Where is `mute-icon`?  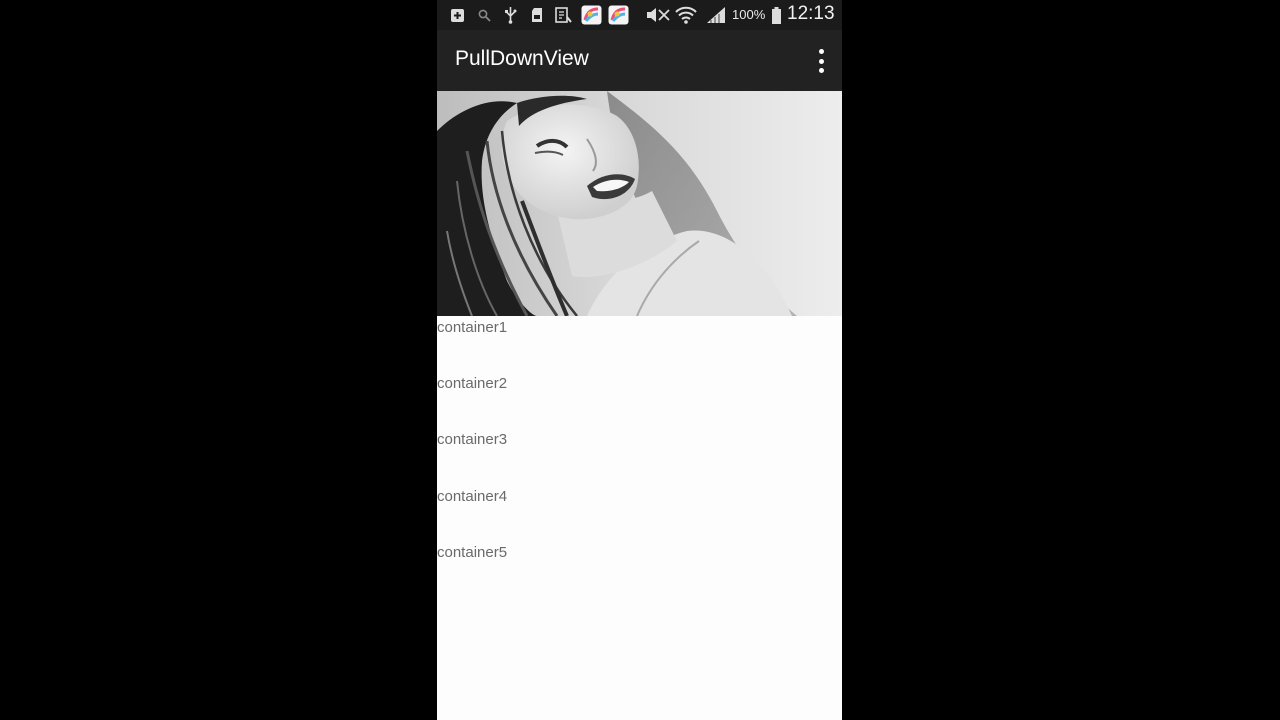 mute-icon is located at coordinates (658, 15).